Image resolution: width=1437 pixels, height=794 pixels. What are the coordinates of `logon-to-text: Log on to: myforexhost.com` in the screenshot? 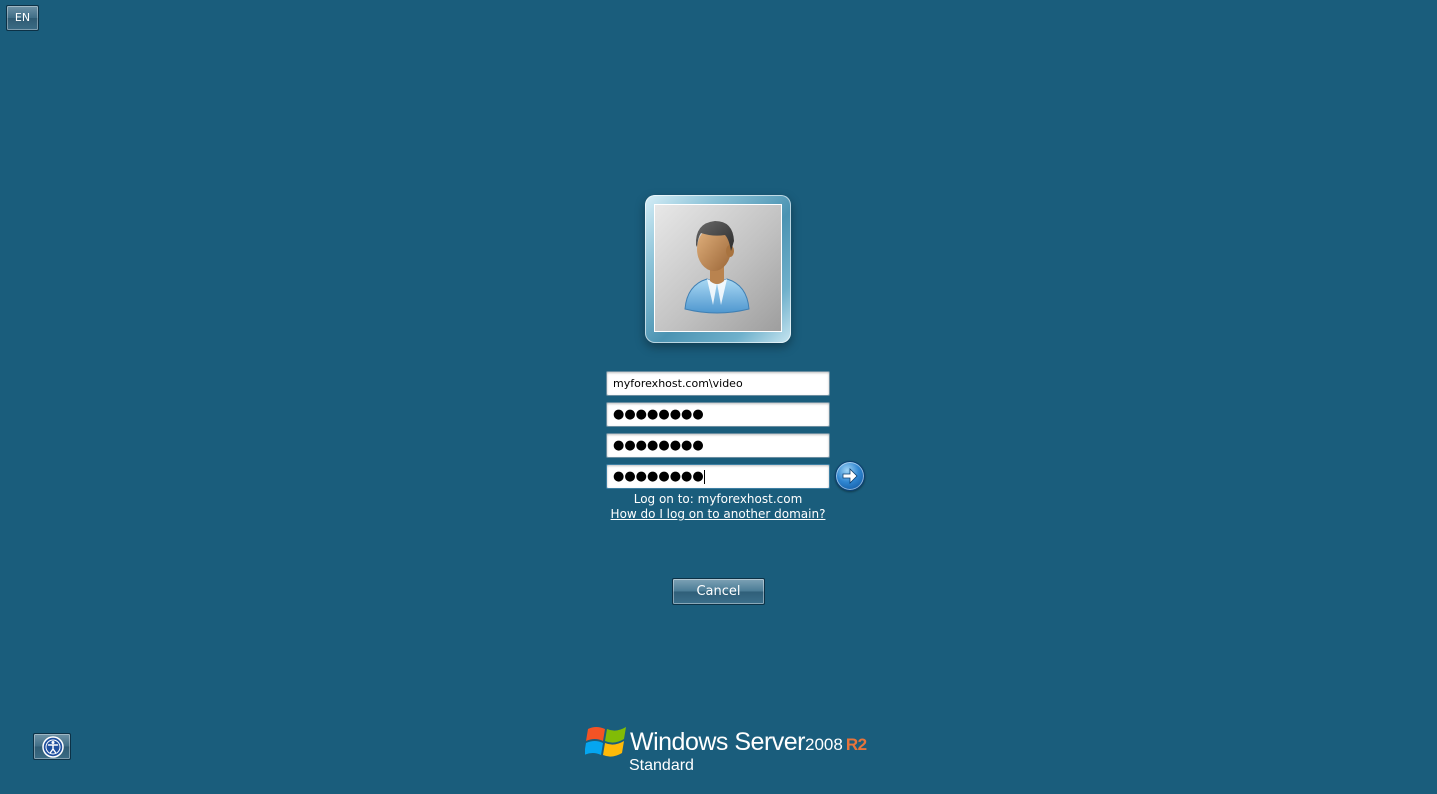 It's located at (718, 499).